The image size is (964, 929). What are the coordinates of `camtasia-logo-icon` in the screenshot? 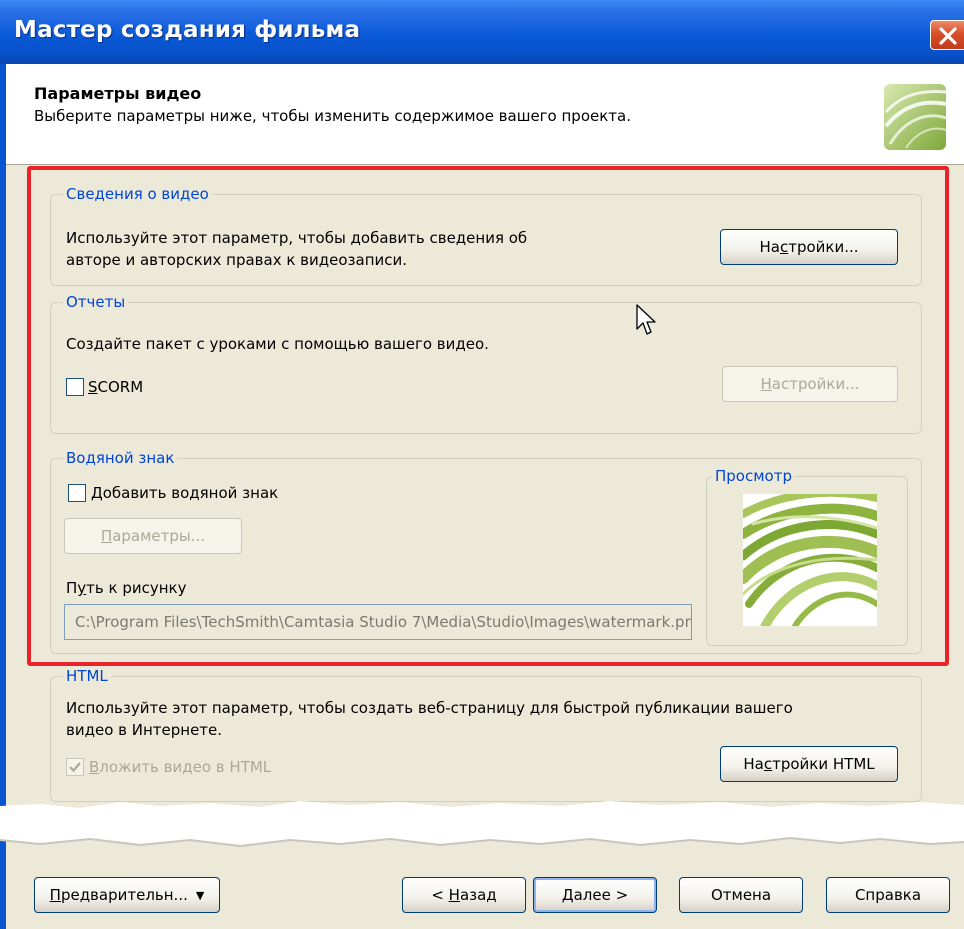 It's located at (915, 117).